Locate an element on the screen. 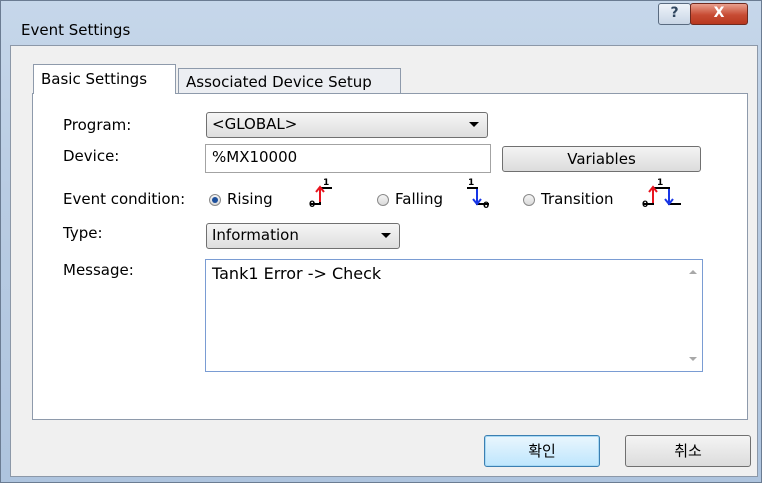  close-button: X is located at coordinates (719, 14).